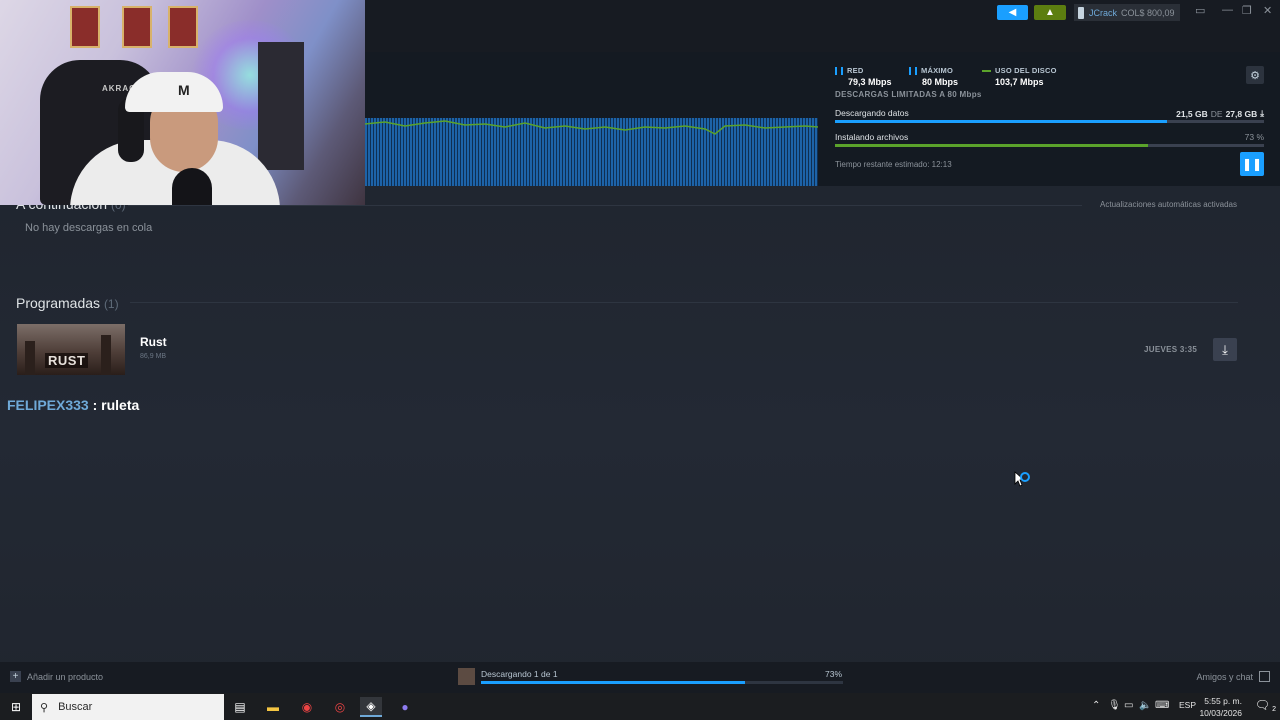 The image size is (1280, 720). Describe the element at coordinates (1171, 349) in the screenshot. I see `scheduled-time: JUEVES 3:35` at that location.